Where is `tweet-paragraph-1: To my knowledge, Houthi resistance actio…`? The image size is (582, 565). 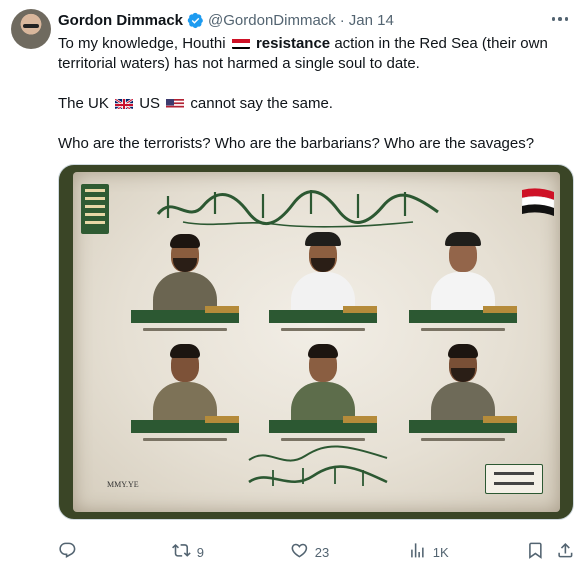 tweet-paragraph-1: To my knowledge, Houthi resistance actio… is located at coordinates (314, 54).